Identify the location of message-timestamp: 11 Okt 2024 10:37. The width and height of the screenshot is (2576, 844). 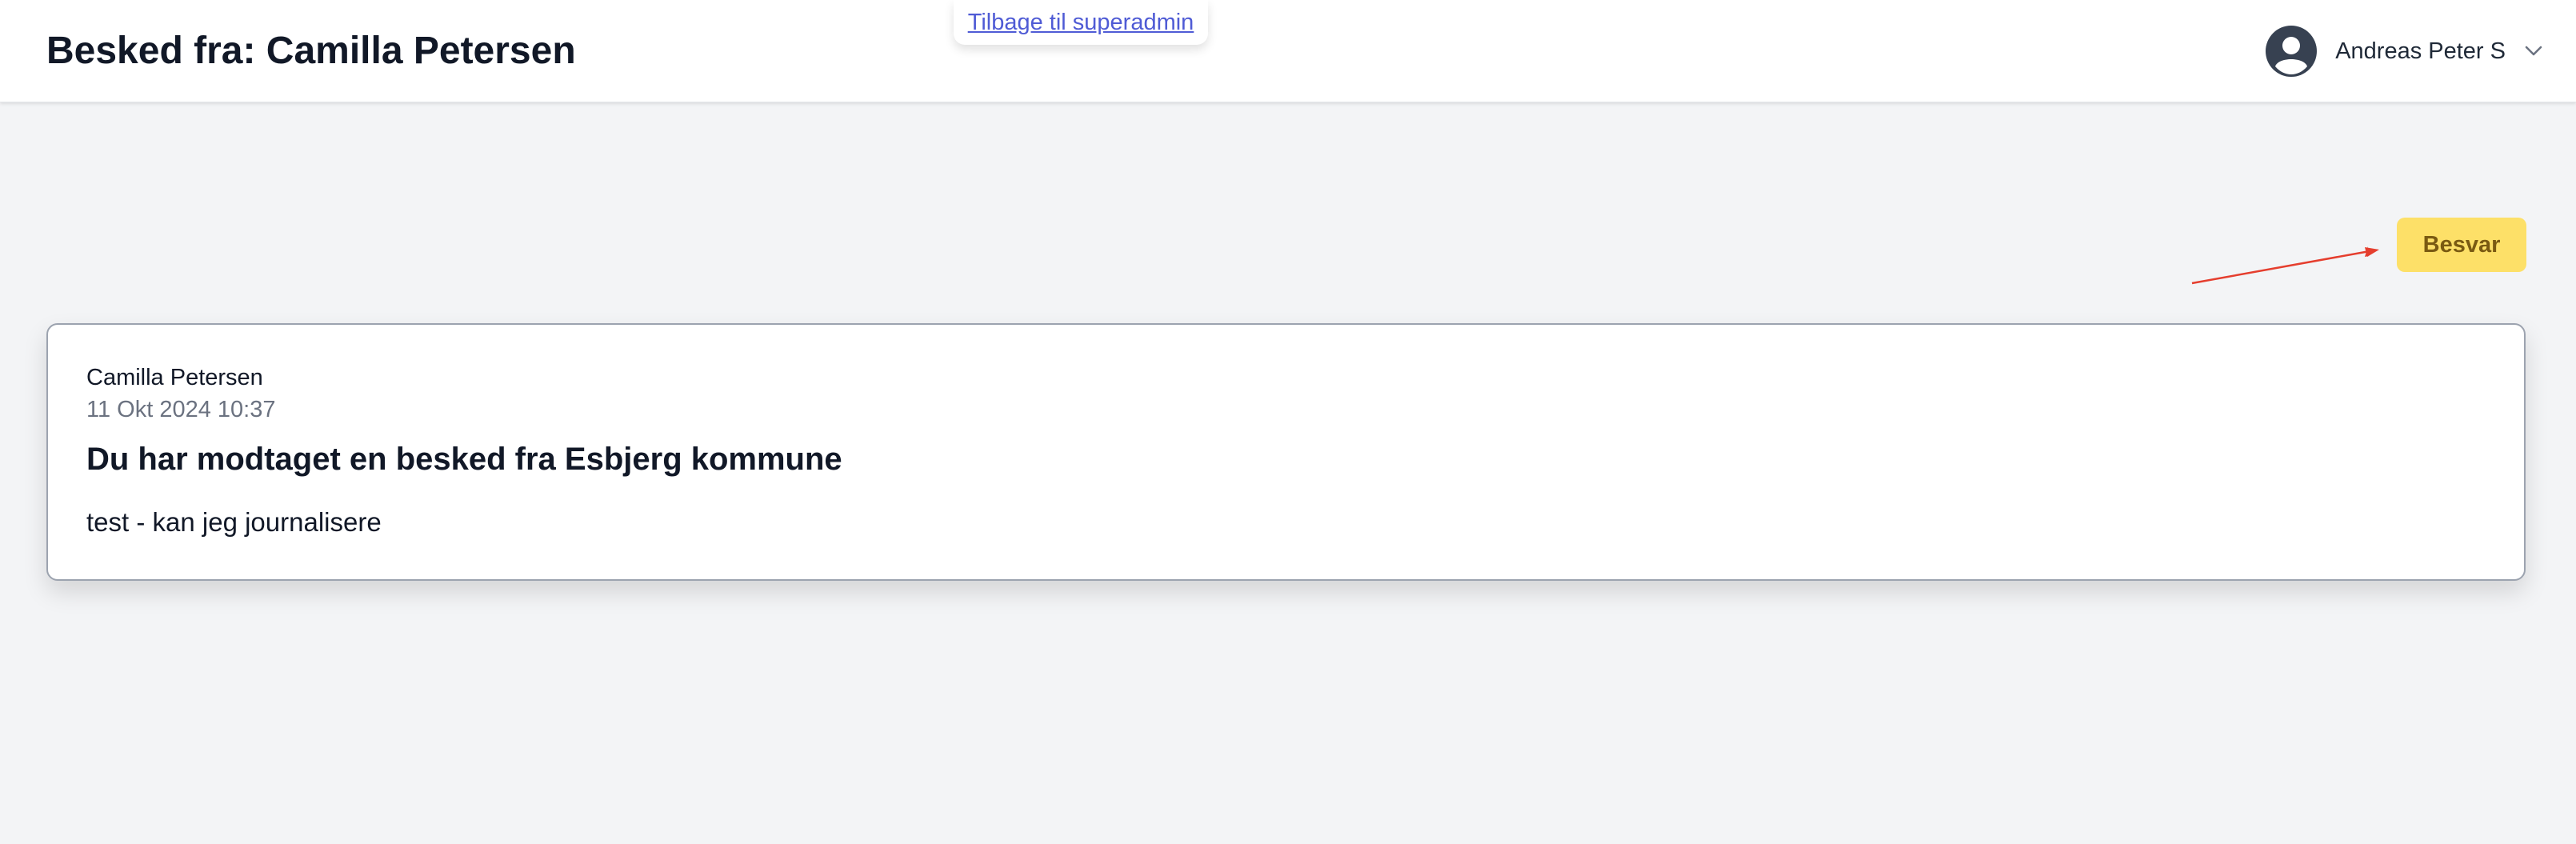
(181, 409).